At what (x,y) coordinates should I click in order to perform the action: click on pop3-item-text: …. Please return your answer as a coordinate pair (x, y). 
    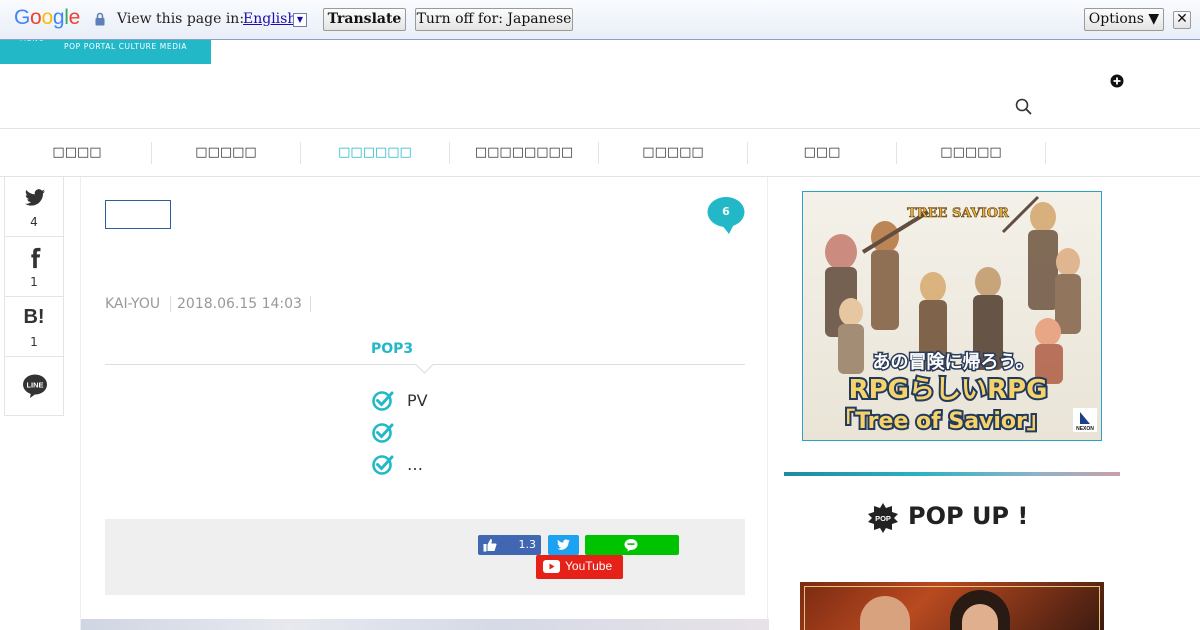
    Looking at the image, I should click on (415, 464).